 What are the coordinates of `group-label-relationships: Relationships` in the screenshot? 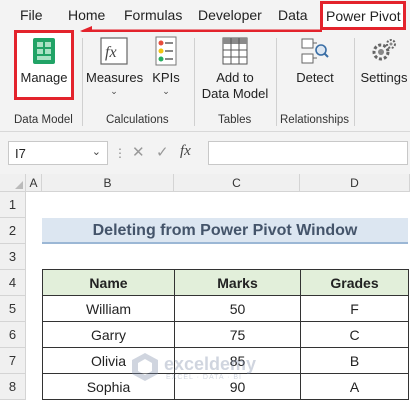 It's located at (315, 120).